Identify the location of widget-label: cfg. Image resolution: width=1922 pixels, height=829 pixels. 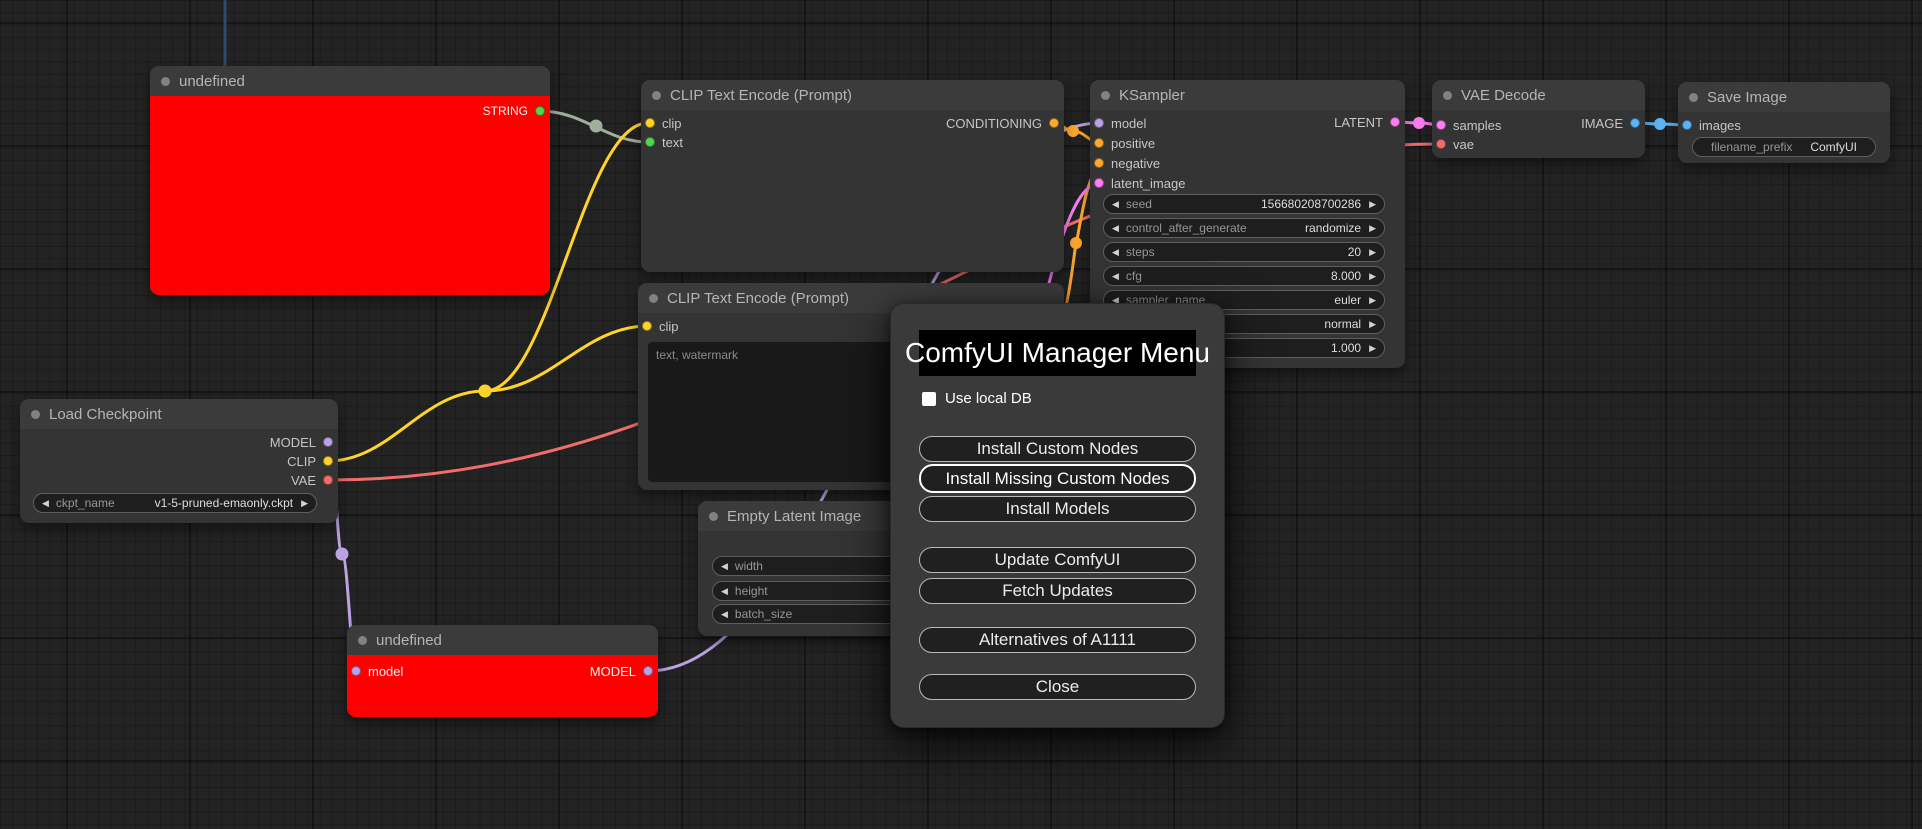
(1133, 276).